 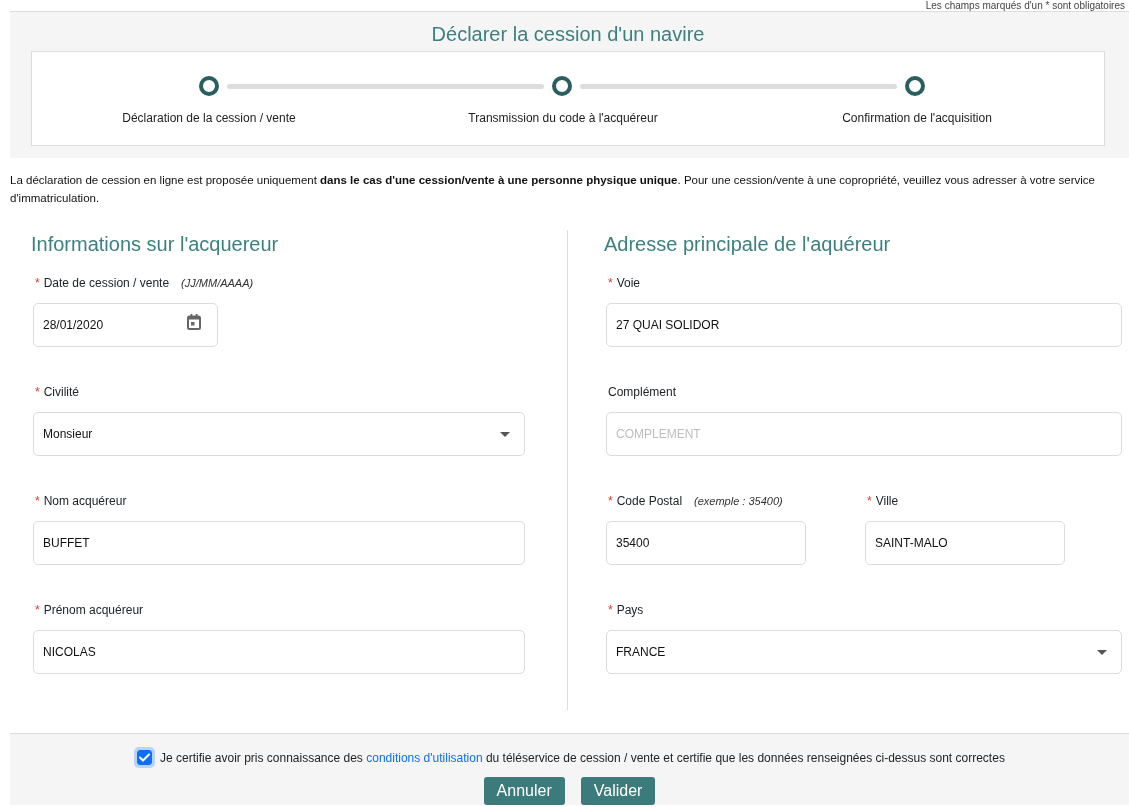 I want to click on page-title: Déclarer la cession d'un navire, so click(x=568, y=34).